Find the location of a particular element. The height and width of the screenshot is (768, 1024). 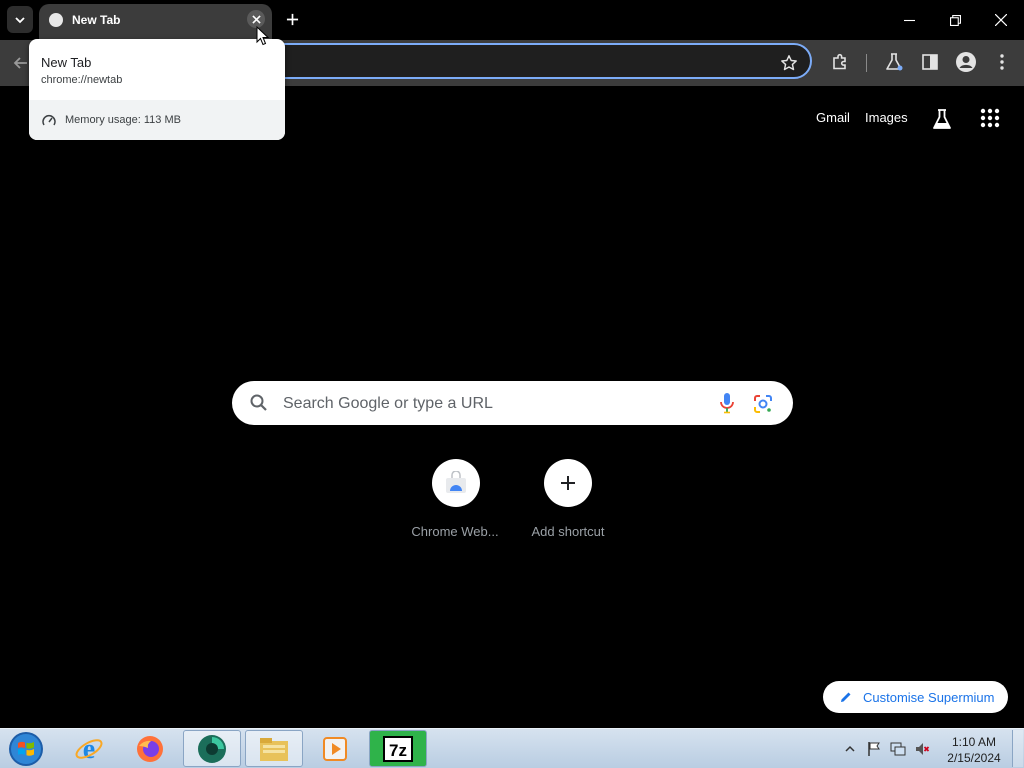

shortcut-chrome-web-store is located at coordinates (456, 483).